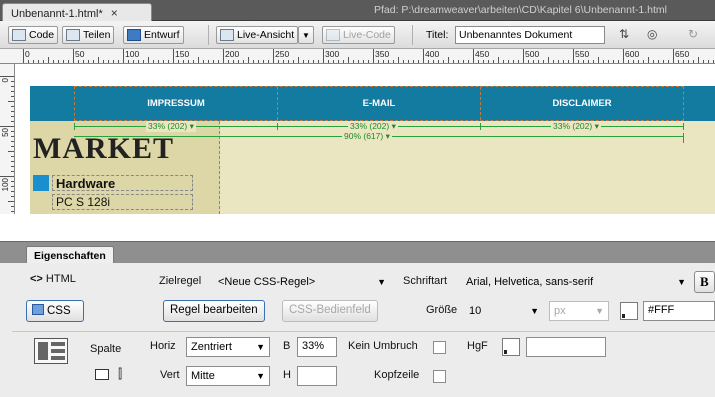  What do you see at coordinates (80, 54) in the screenshot?
I see `ruler-label: 50` at bounding box center [80, 54].